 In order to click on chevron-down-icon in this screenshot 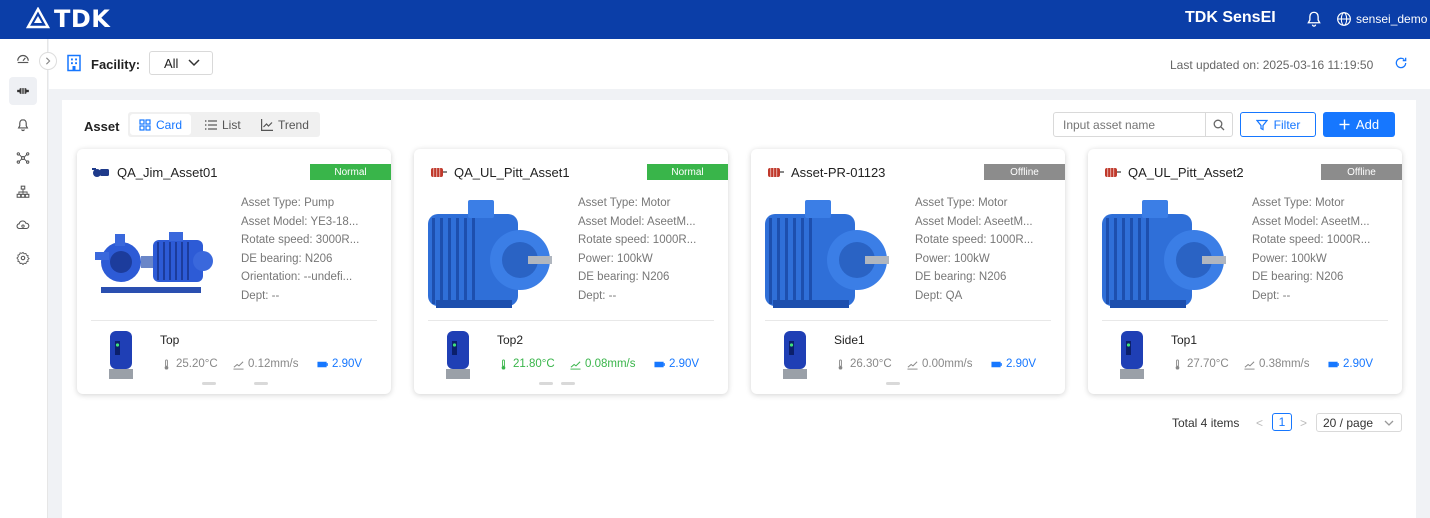, I will do `click(1389, 423)`.